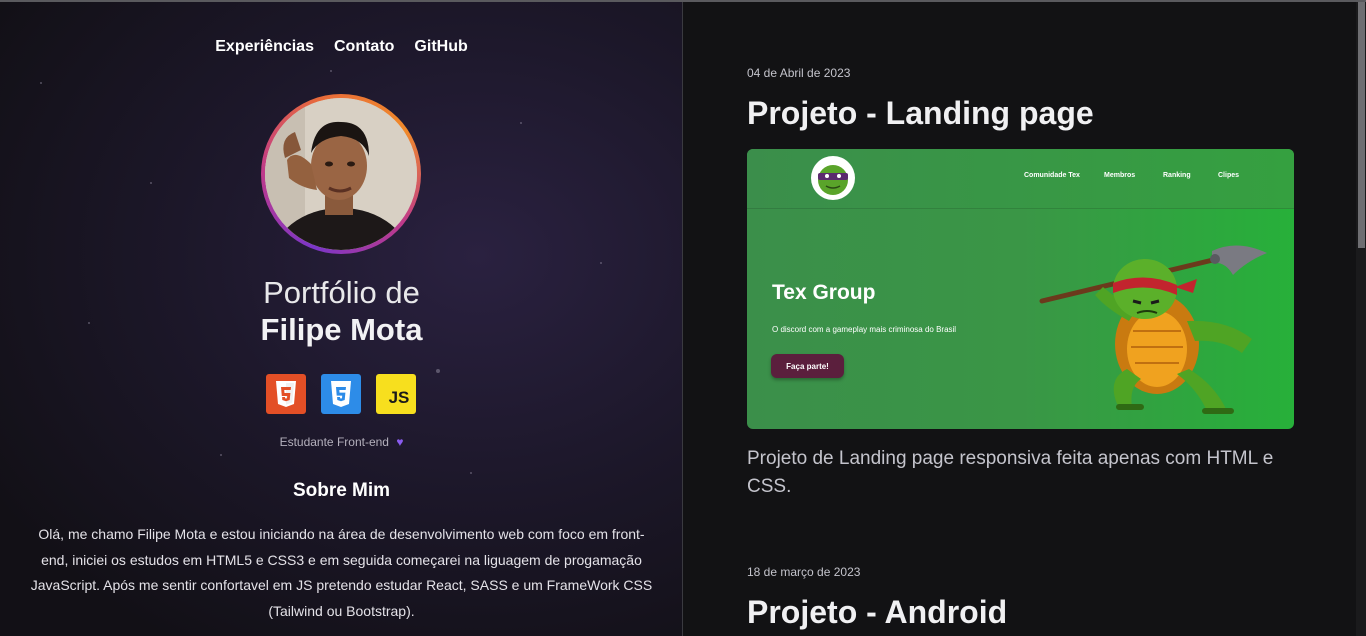 The width and height of the screenshot is (1366, 636). What do you see at coordinates (1153, 329) in the screenshot?
I see `ninja-turtle-icon` at bounding box center [1153, 329].